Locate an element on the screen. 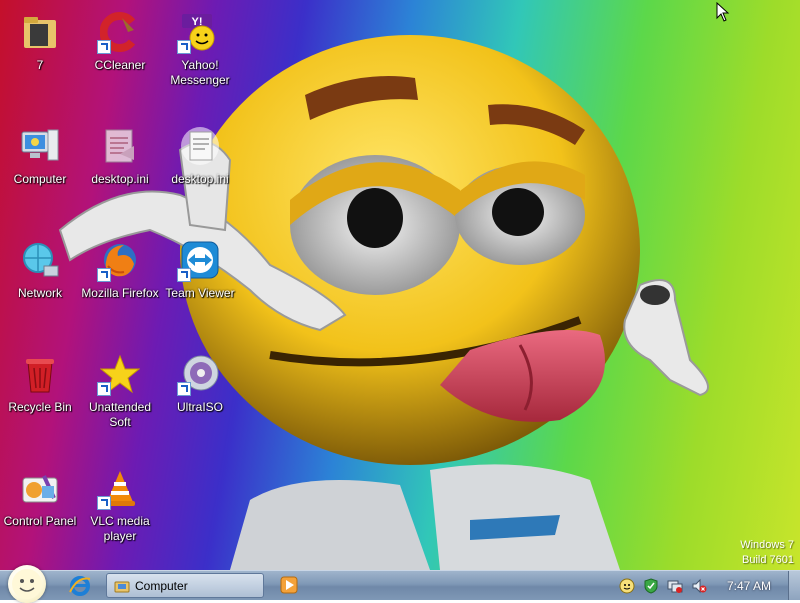 The image size is (800, 603). desktop-icon-7: 7 is located at coordinates (40, 58).